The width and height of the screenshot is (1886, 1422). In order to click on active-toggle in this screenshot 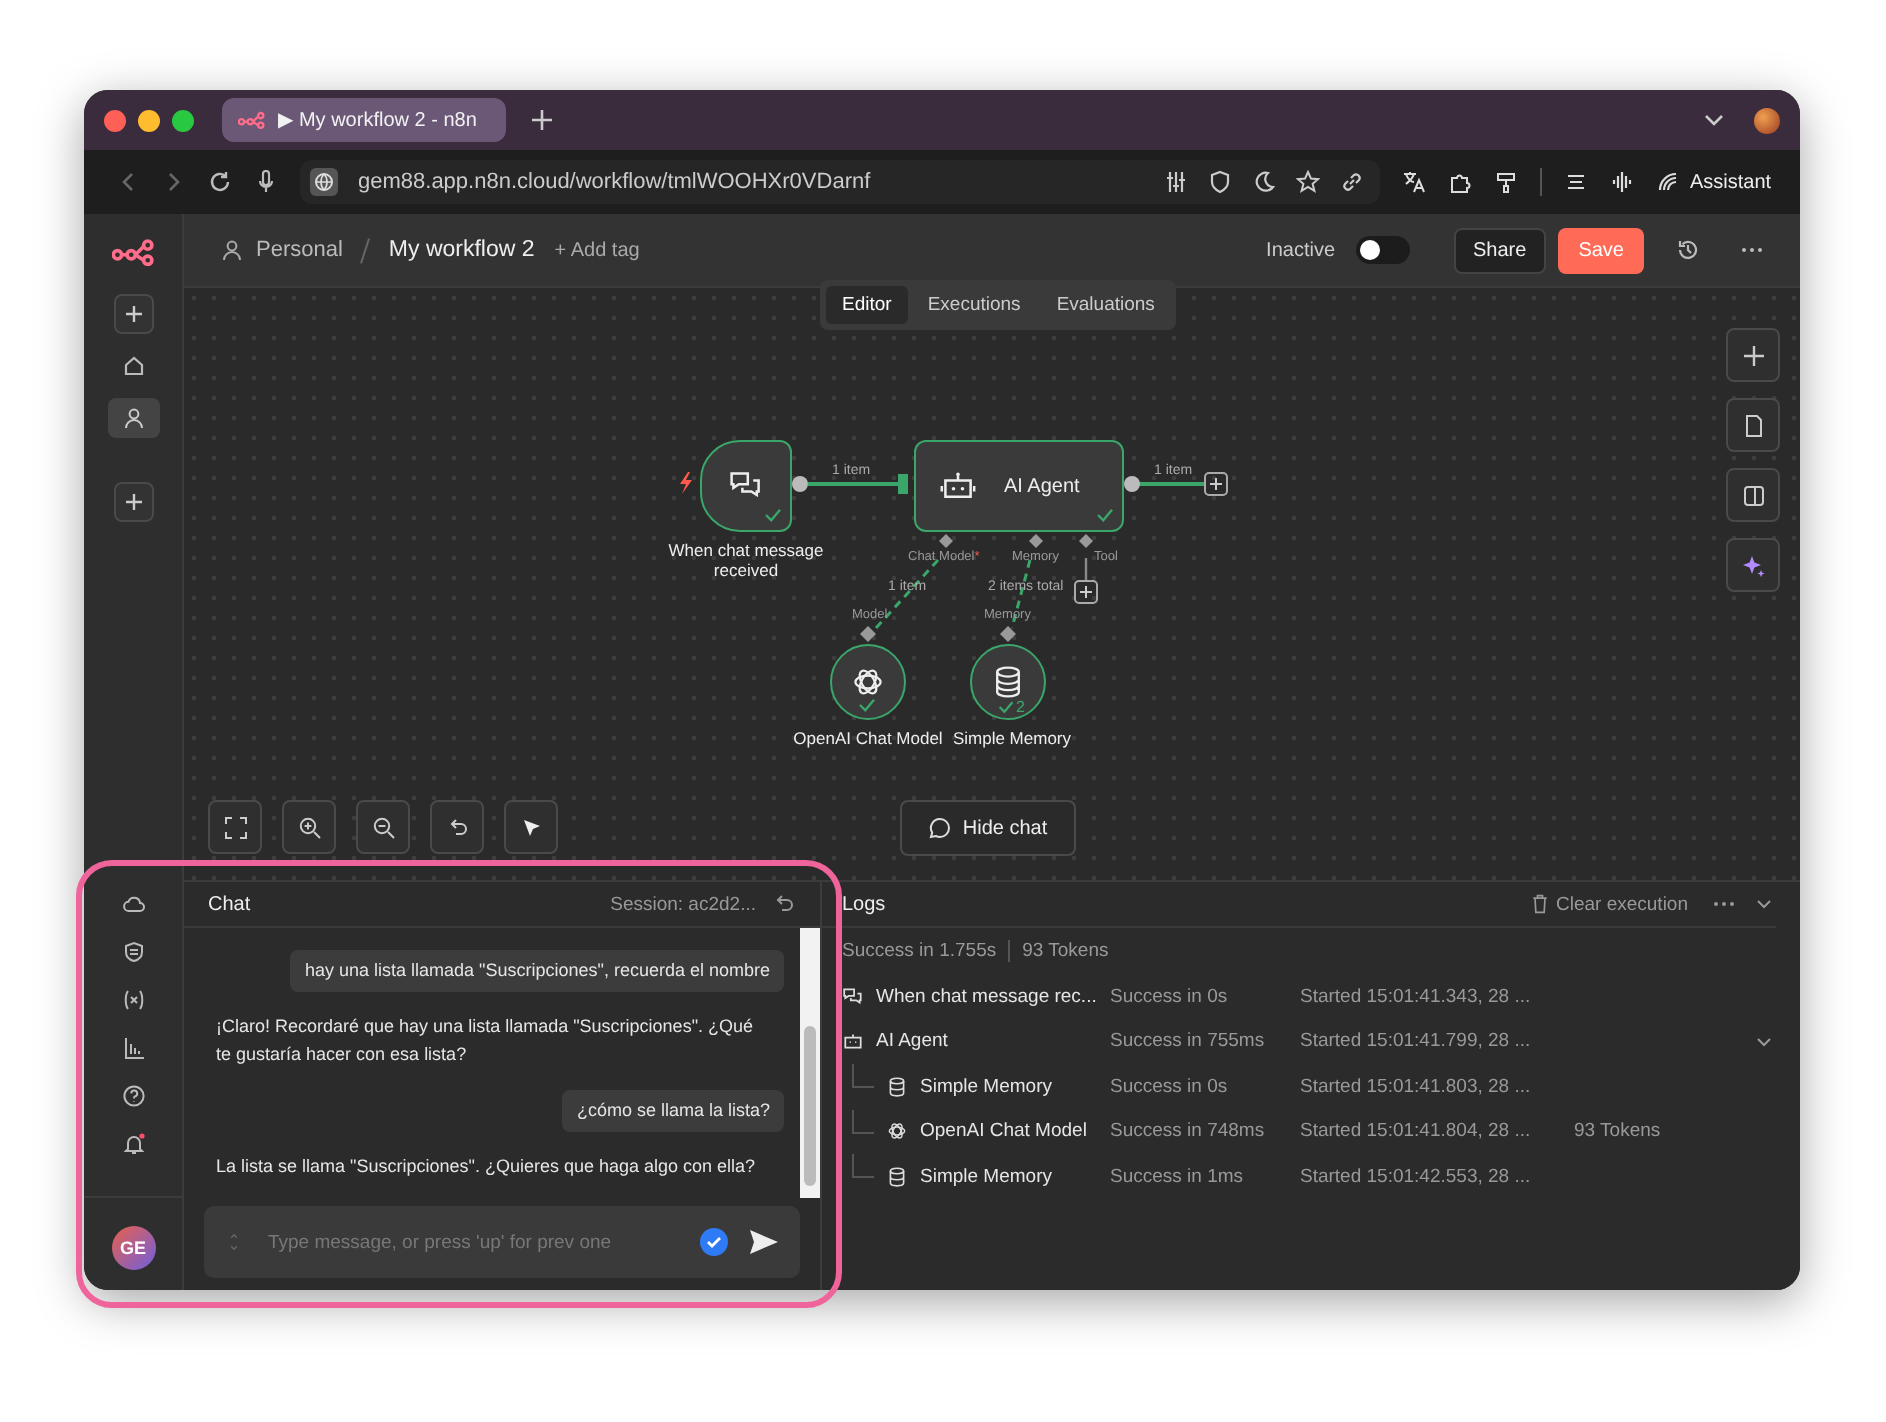, I will do `click(1382, 250)`.